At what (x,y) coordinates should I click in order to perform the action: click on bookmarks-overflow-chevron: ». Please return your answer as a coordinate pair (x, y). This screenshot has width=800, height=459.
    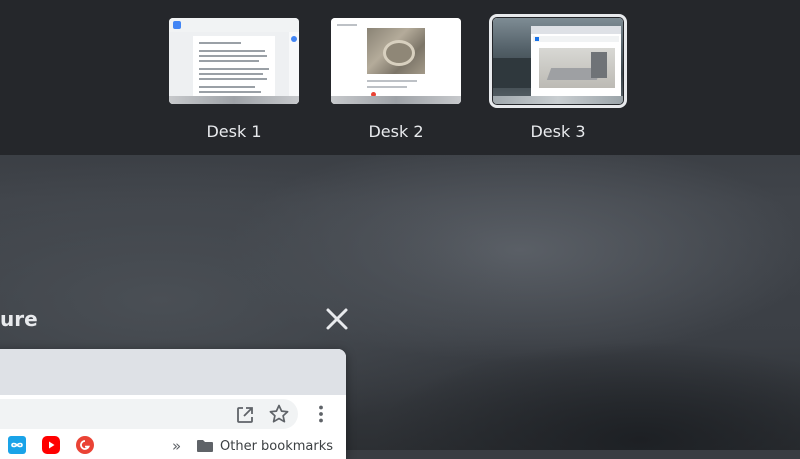
    Looking at the image, I should click on (176, 446).